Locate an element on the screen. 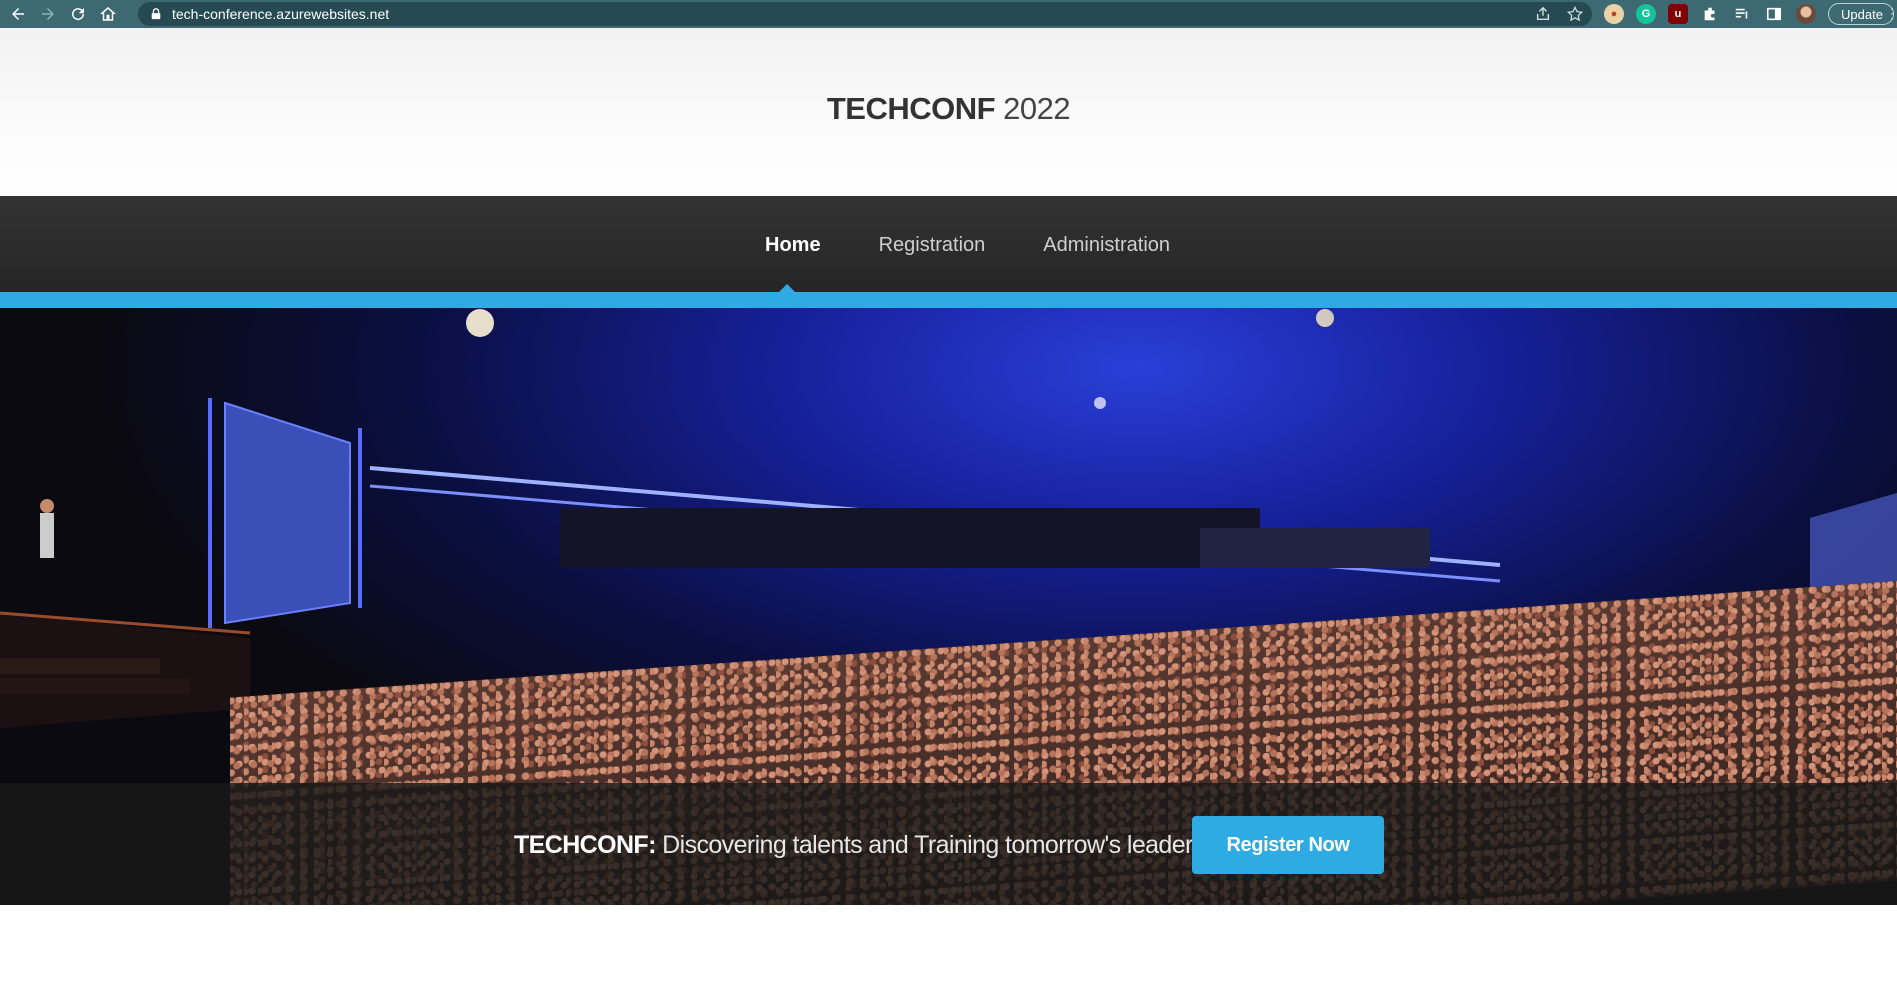 The image size is (1897, 999). ublock-icon: u is located at coordinates (1678, 14).